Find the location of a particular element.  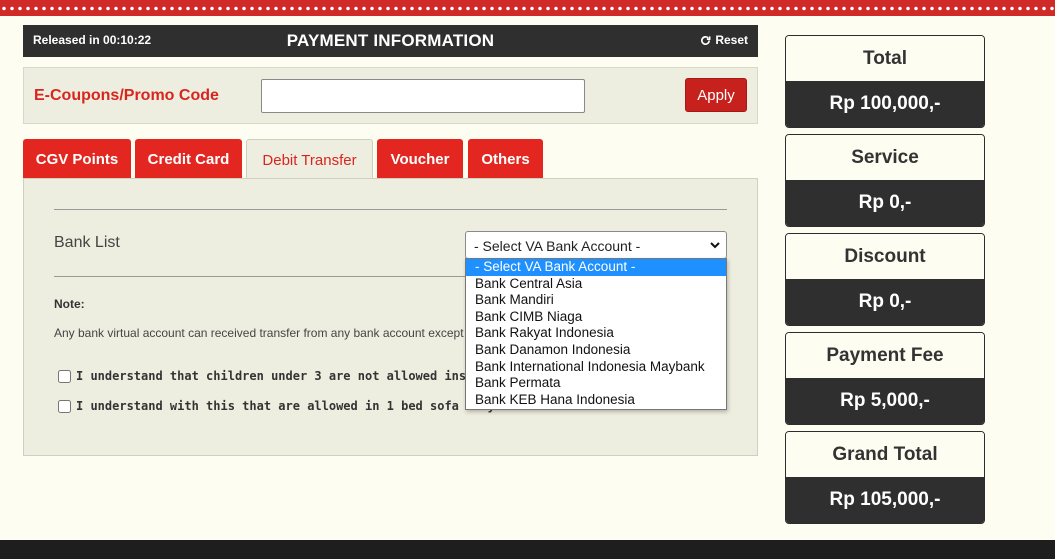

summary-value: Rp 5,000,- is located at coordinates (885, 401).